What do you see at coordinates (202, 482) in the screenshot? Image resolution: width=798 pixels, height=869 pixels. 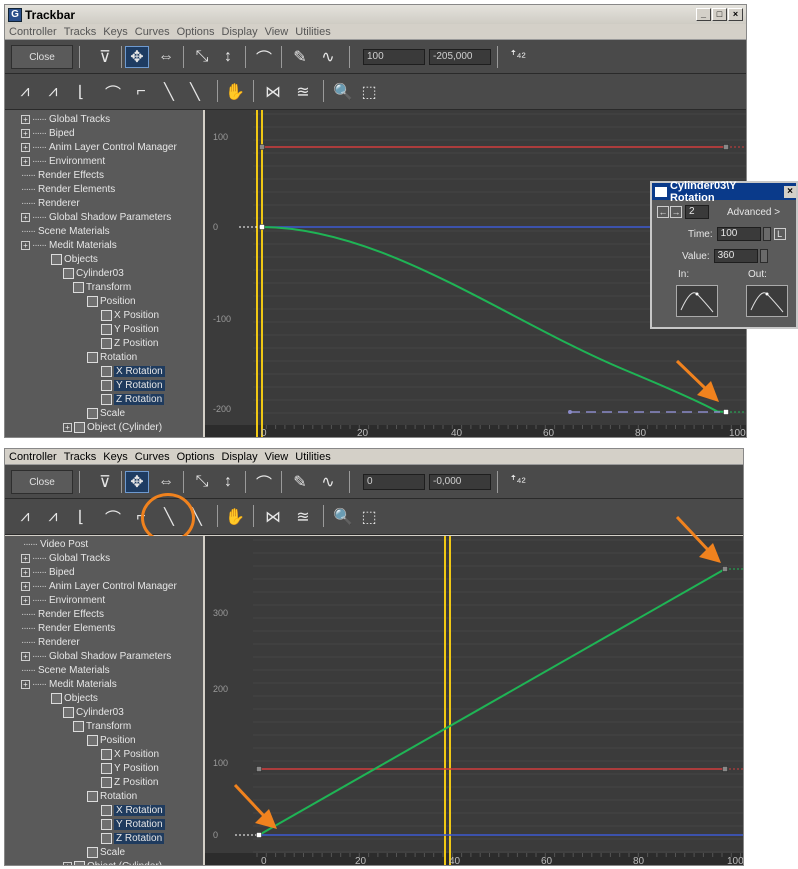 I see `scale-keys-time-icon: ⤡` at bounding box center [202, 482].